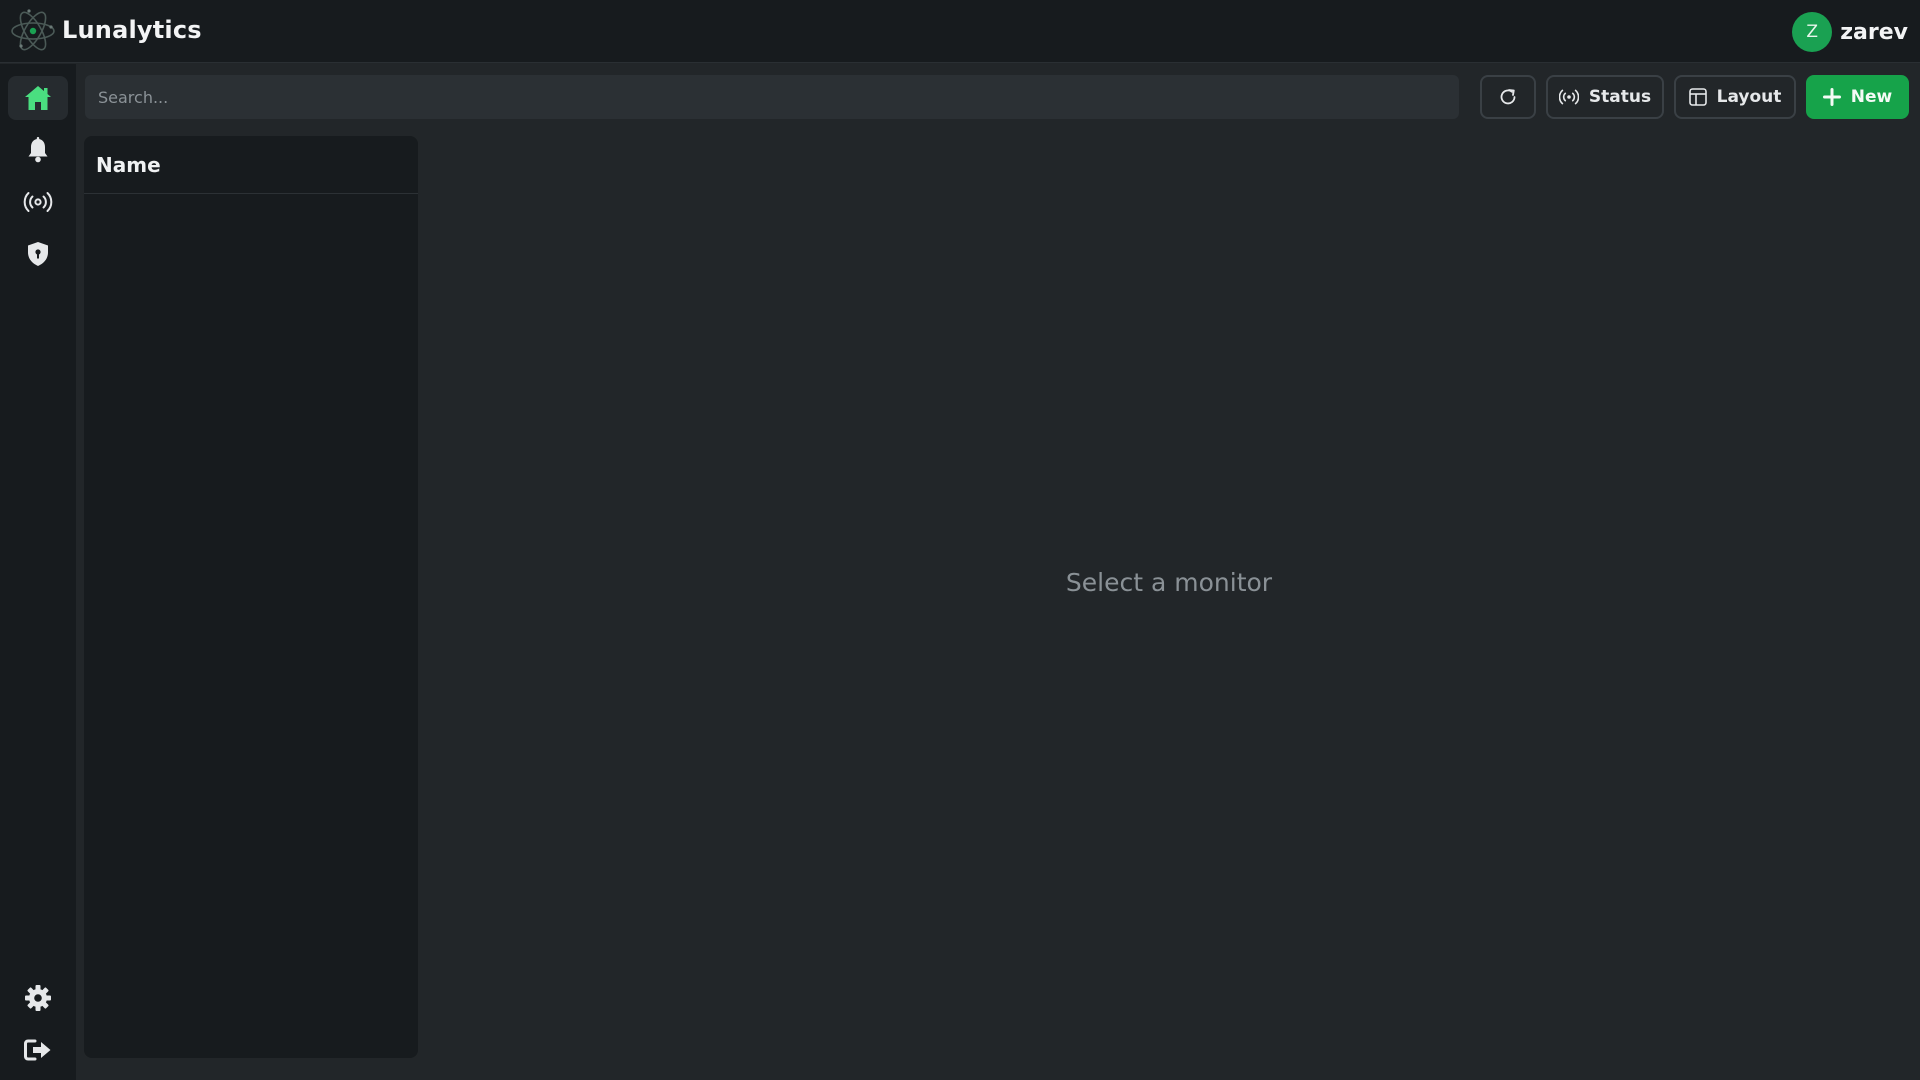 The height and width of the screenshot is (1080, 1920). Describe the element at coordinates (1620, 97) in the screenshot. I see `status-button-label: Status` at that location.